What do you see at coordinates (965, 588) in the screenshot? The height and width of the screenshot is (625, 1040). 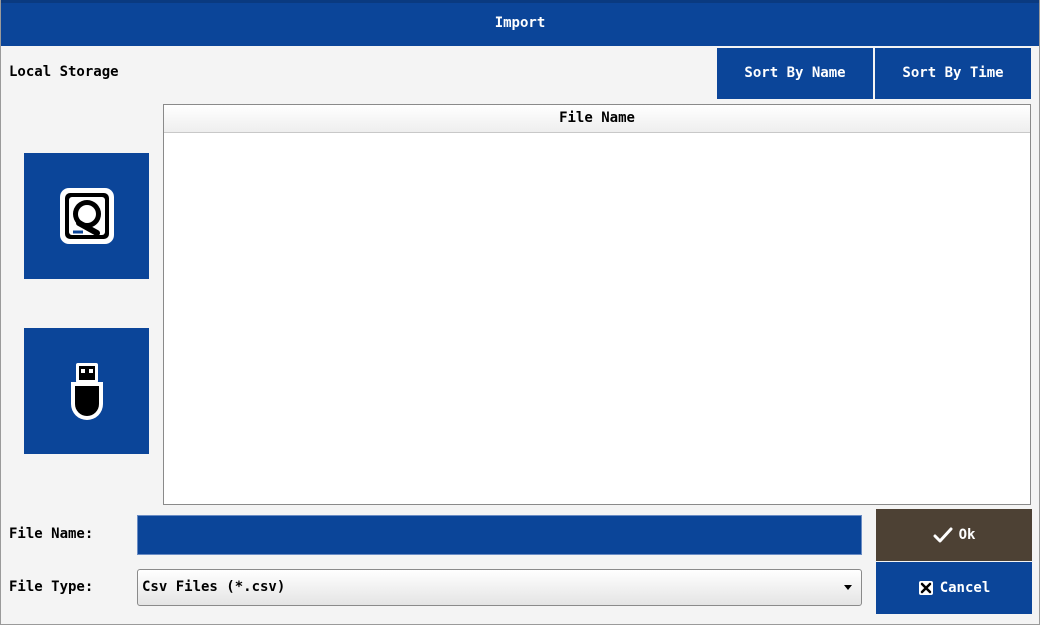 I see `cancel-label: Cancel` at bounding box center [965, 588].